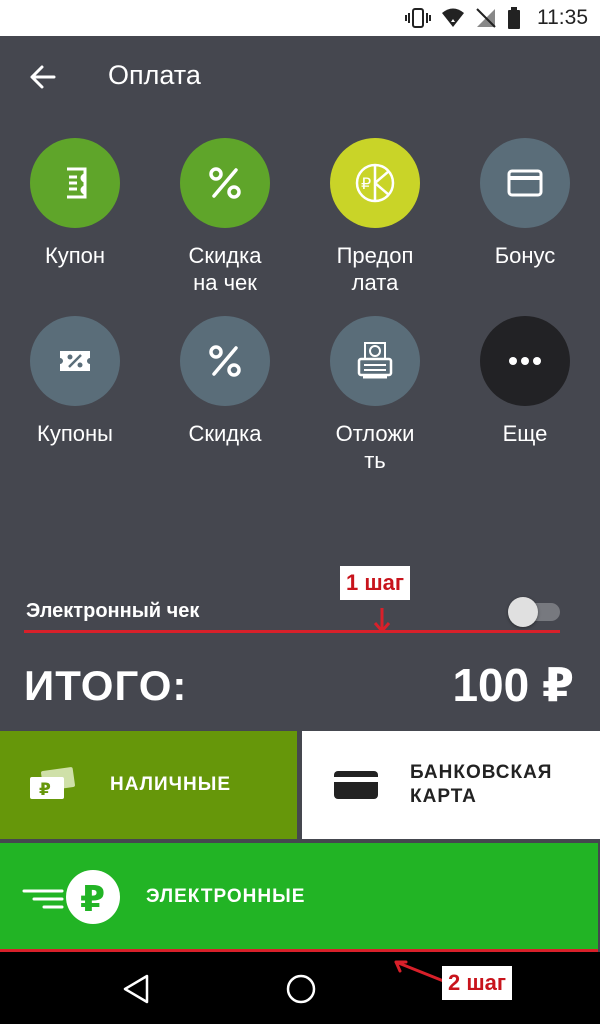 The image size is (600, 1024). I want to click on card-button: БАНКОВСКАЯ КАРТА, so click(451, 785).